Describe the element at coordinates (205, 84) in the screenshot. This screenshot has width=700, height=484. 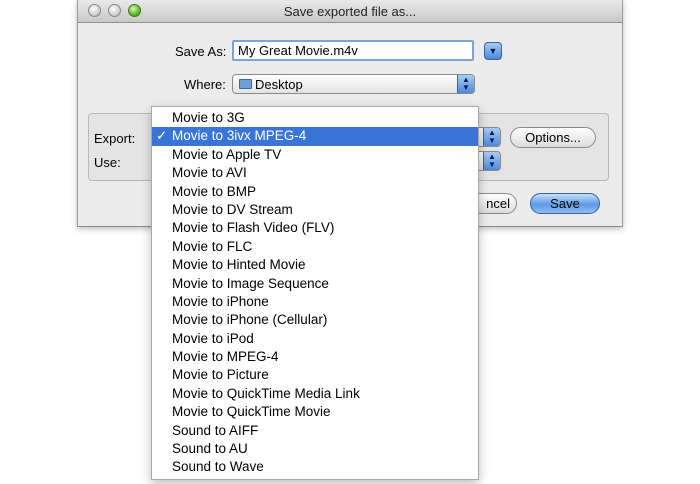
I see `where-label: Where:` at that location.